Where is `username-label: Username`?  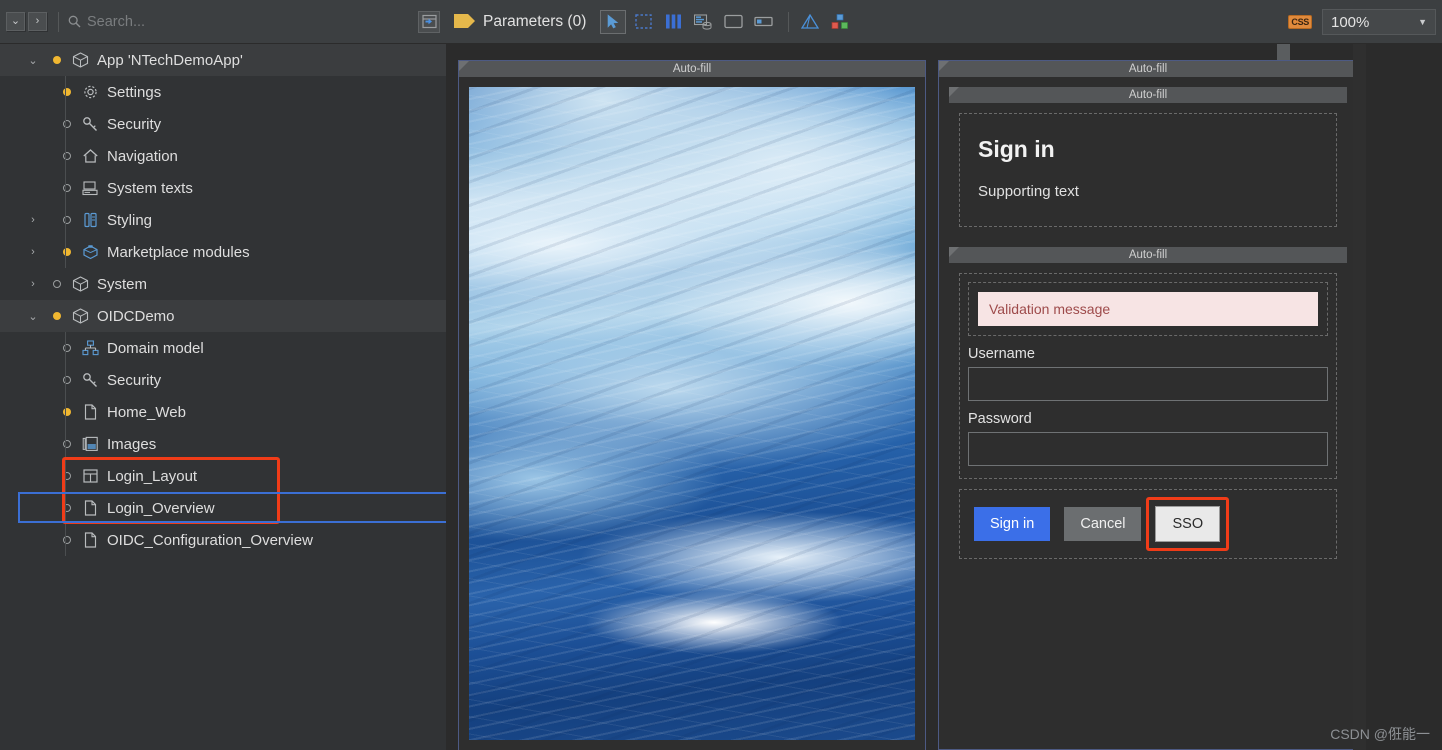
username-label: Username is located at coordinates (1001, 354).